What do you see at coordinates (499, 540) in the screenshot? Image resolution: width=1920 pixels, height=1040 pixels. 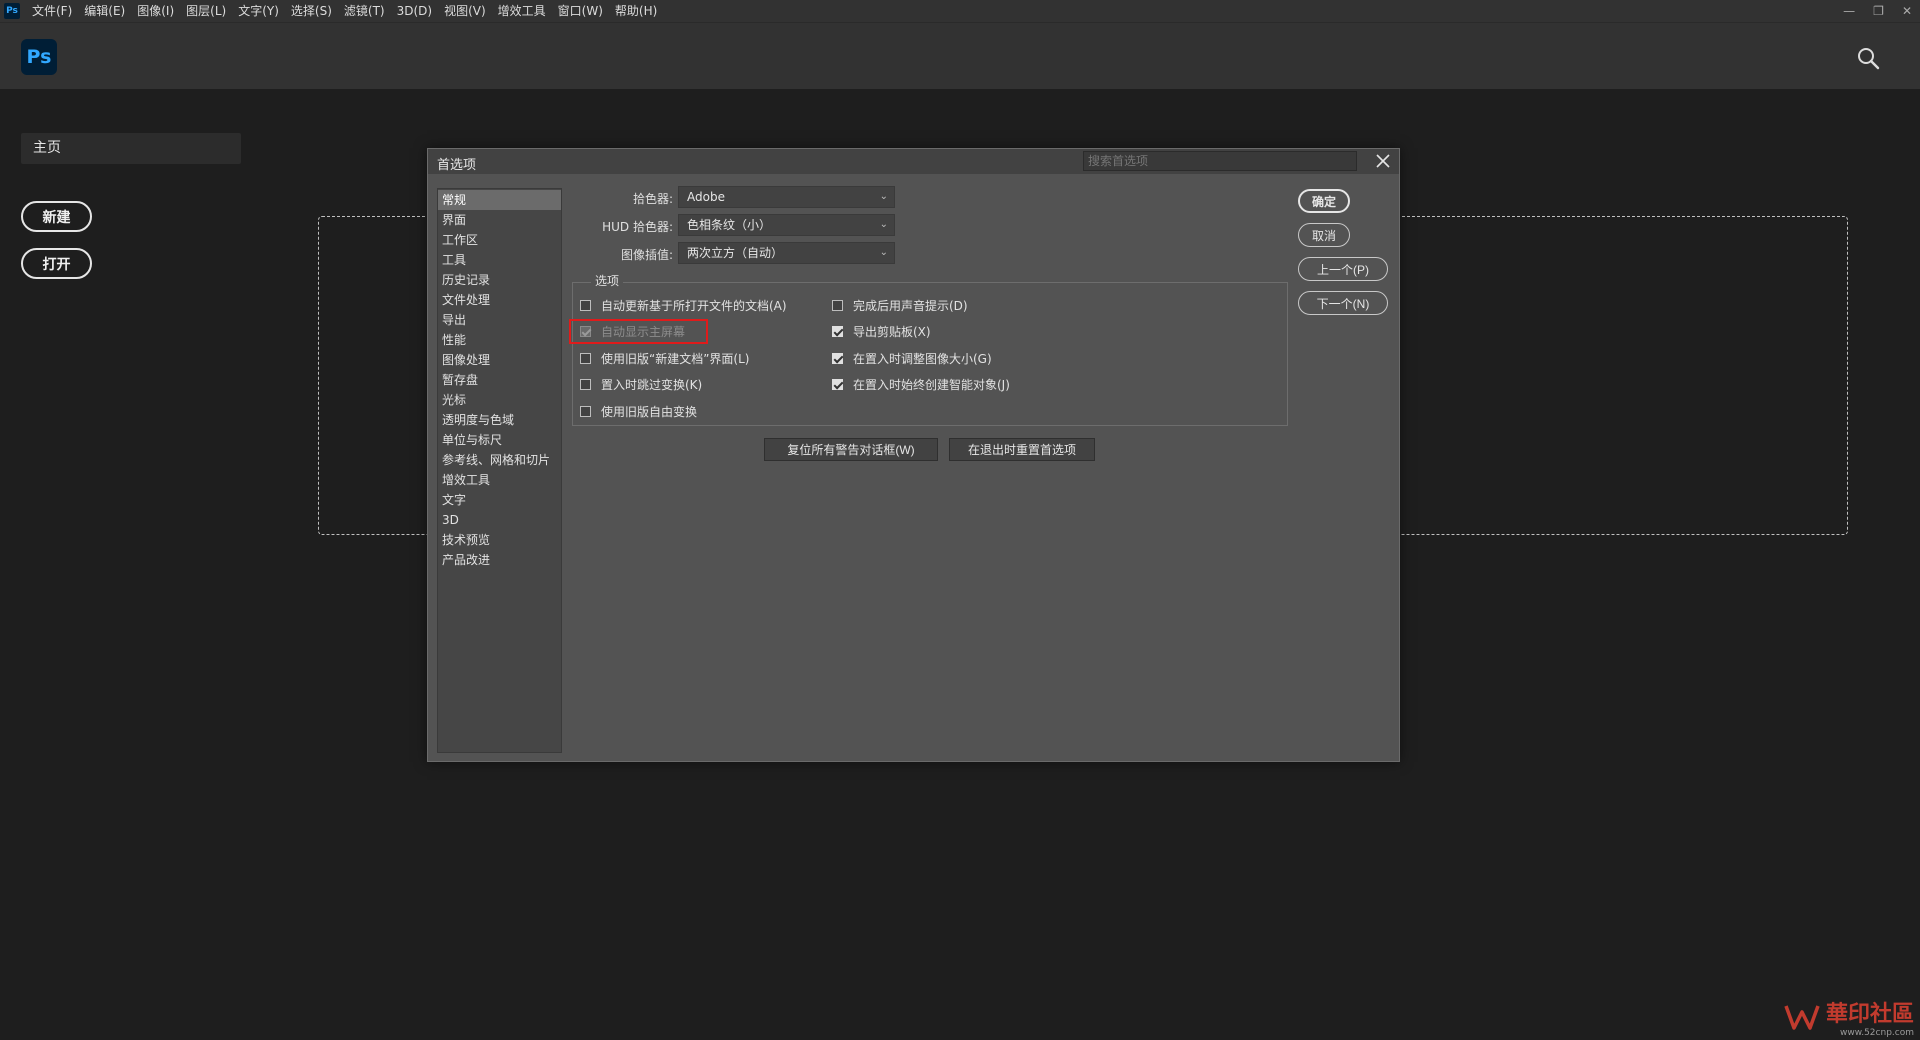 I see `nav-item-tech-preview: 技术预览` at bounding box center [499, 540].